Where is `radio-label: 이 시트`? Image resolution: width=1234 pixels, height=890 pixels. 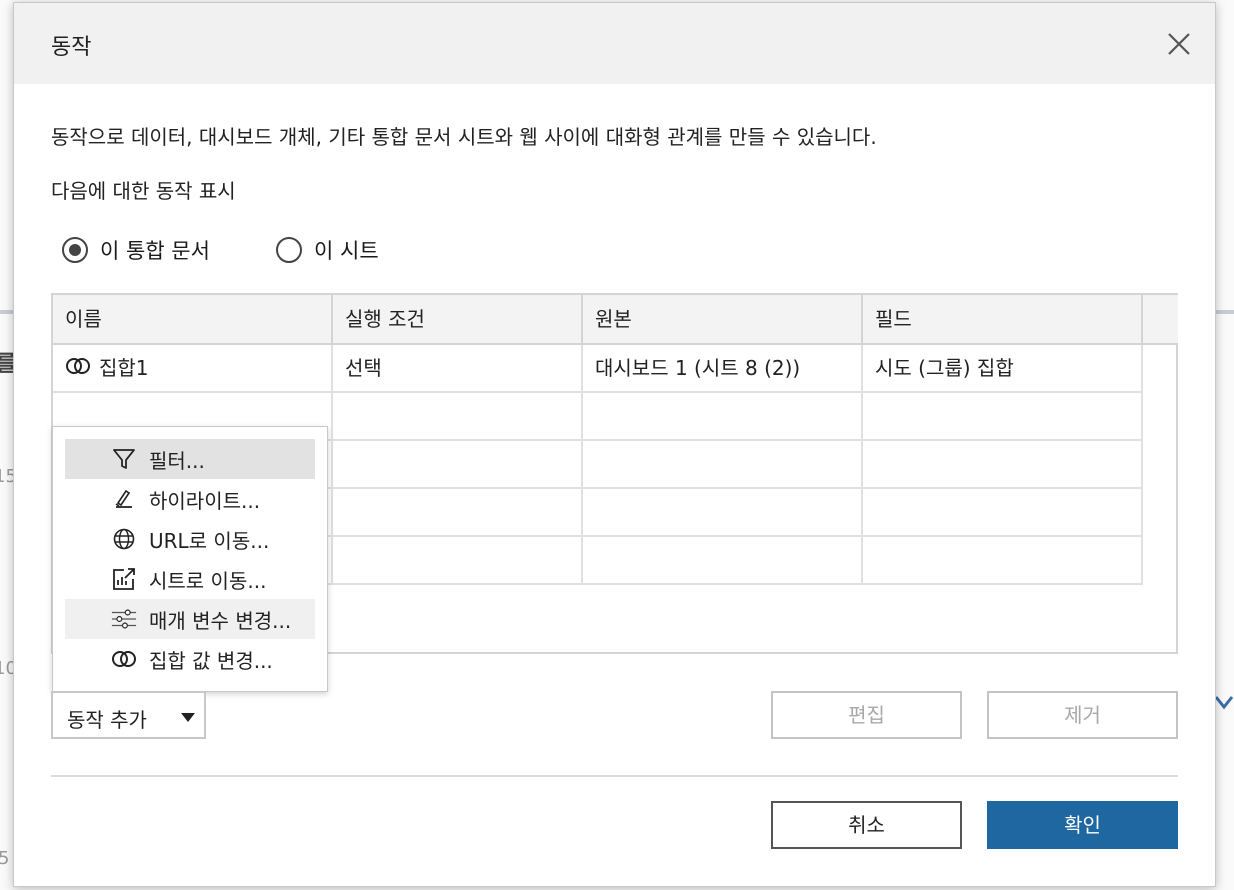
radio-label: 이 시트 is located at coordinates (346, 251).